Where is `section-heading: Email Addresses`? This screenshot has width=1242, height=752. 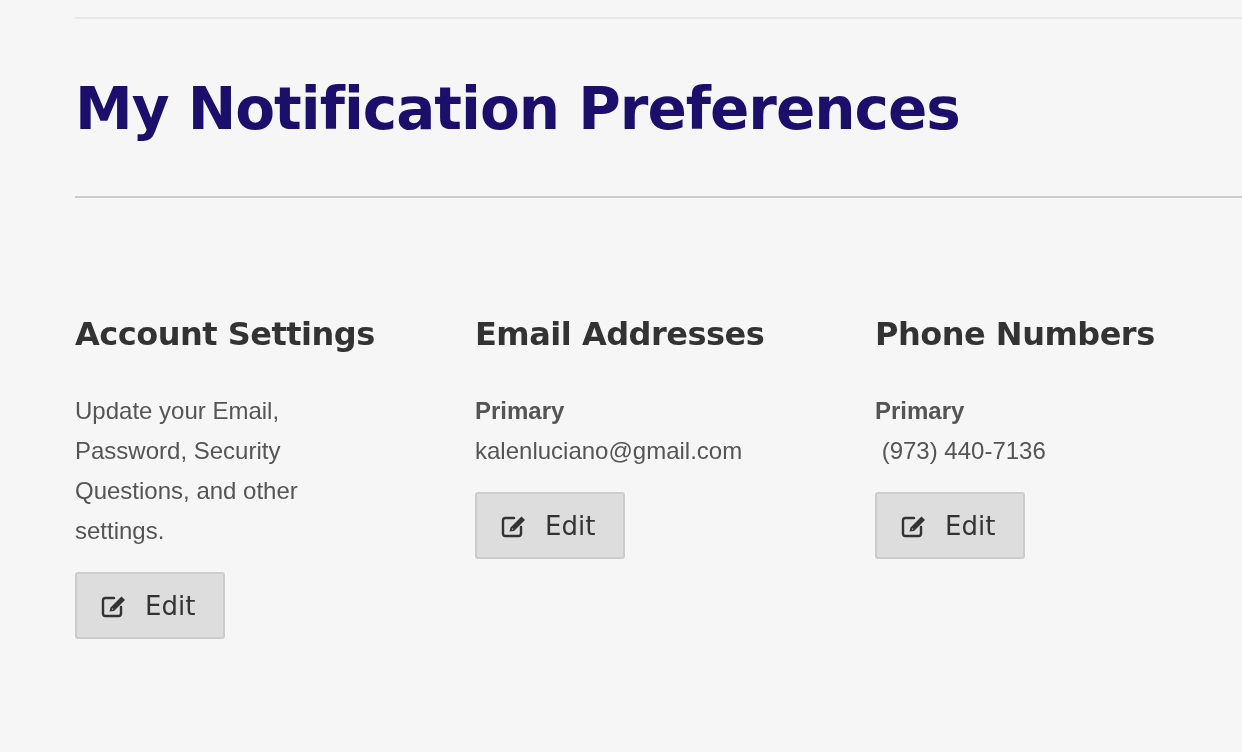
section-heading: Email Addresses is located at coordinates (620, 334).